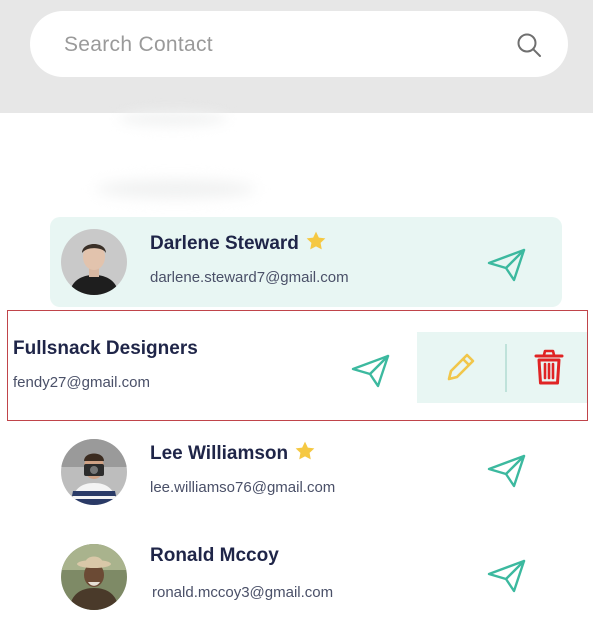 The width and height of the screenshot is (593, 625). Describe the element at coordinates (105, 348) in the screenshot. I see `contact-name: Fullsnack Designers` at that location.